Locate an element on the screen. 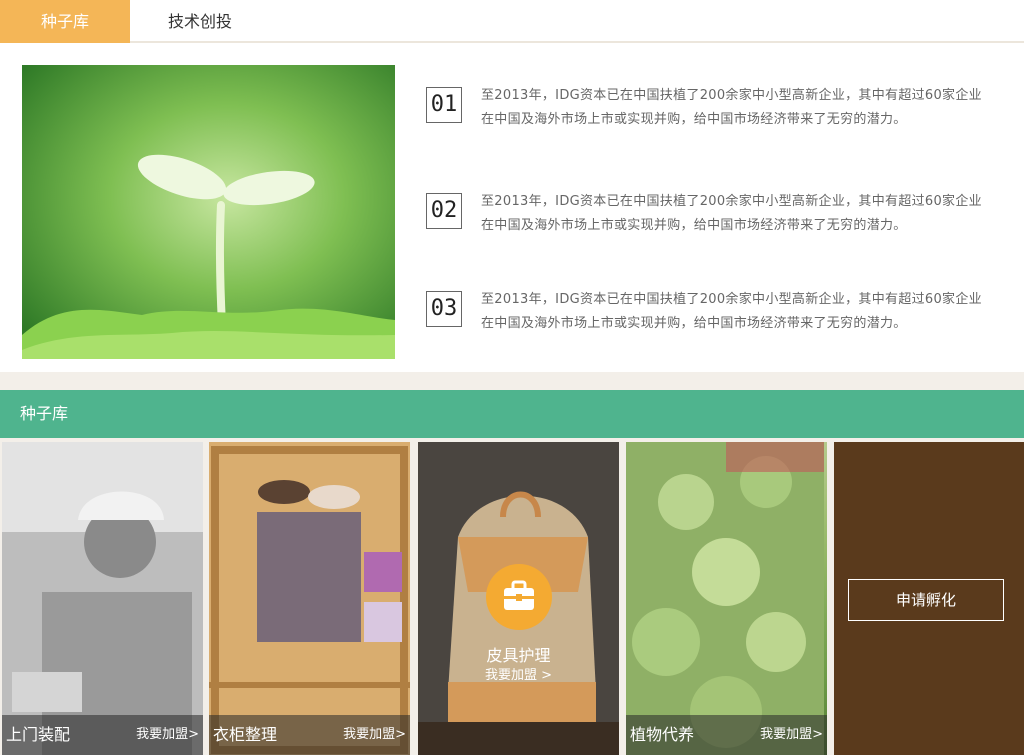  apply-incubation-button: 申请孵化 is located at coordinates (926, 600).